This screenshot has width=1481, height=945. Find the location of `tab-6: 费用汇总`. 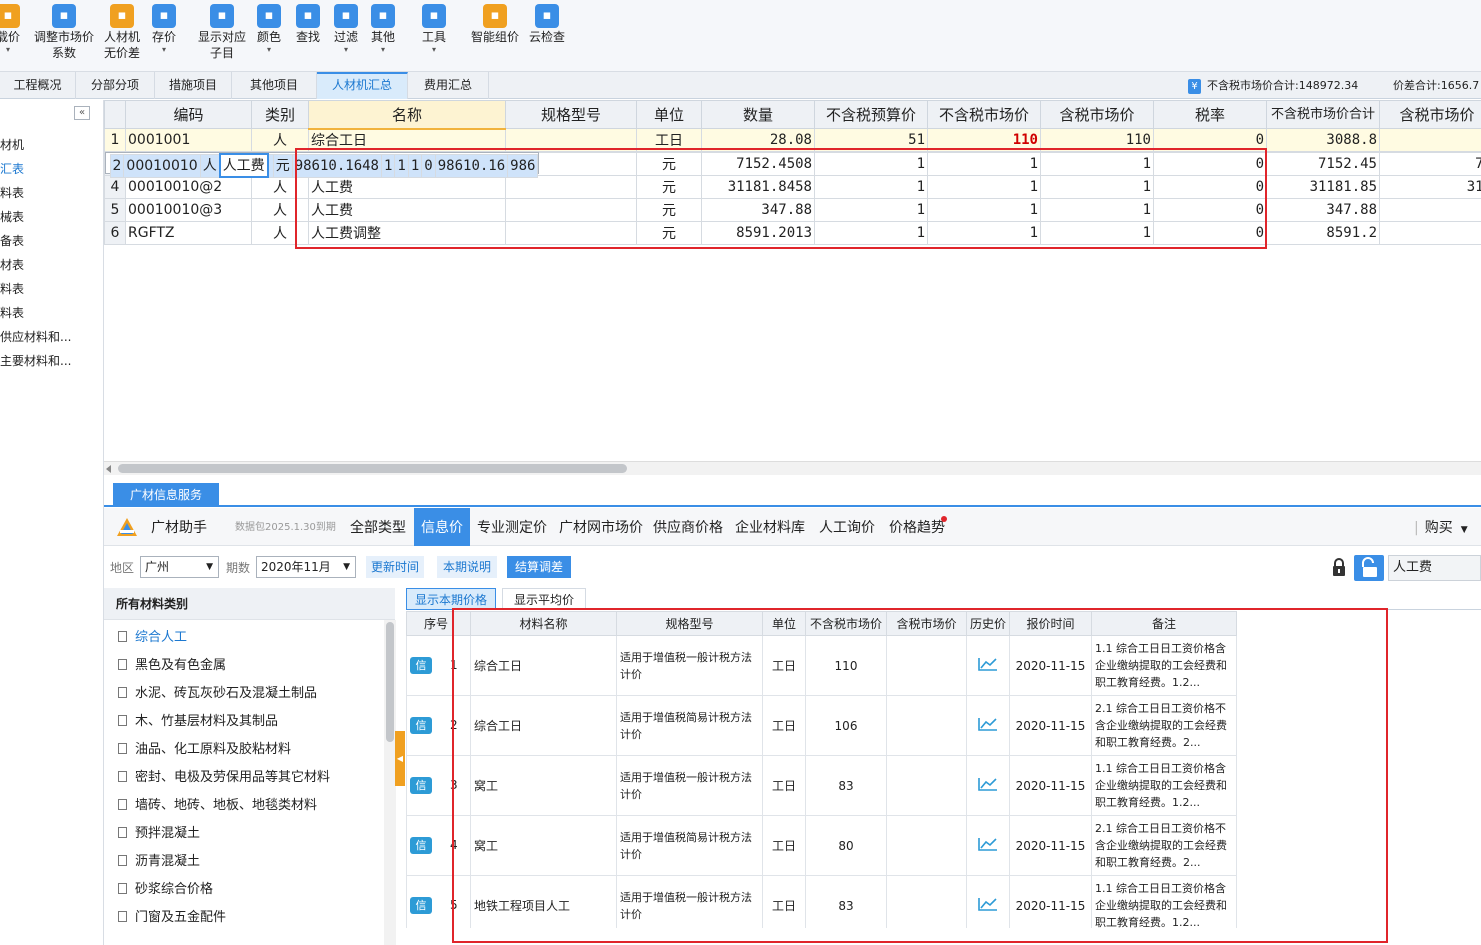

tab-6: 费用汇总 is located at coordinates (448, 85).